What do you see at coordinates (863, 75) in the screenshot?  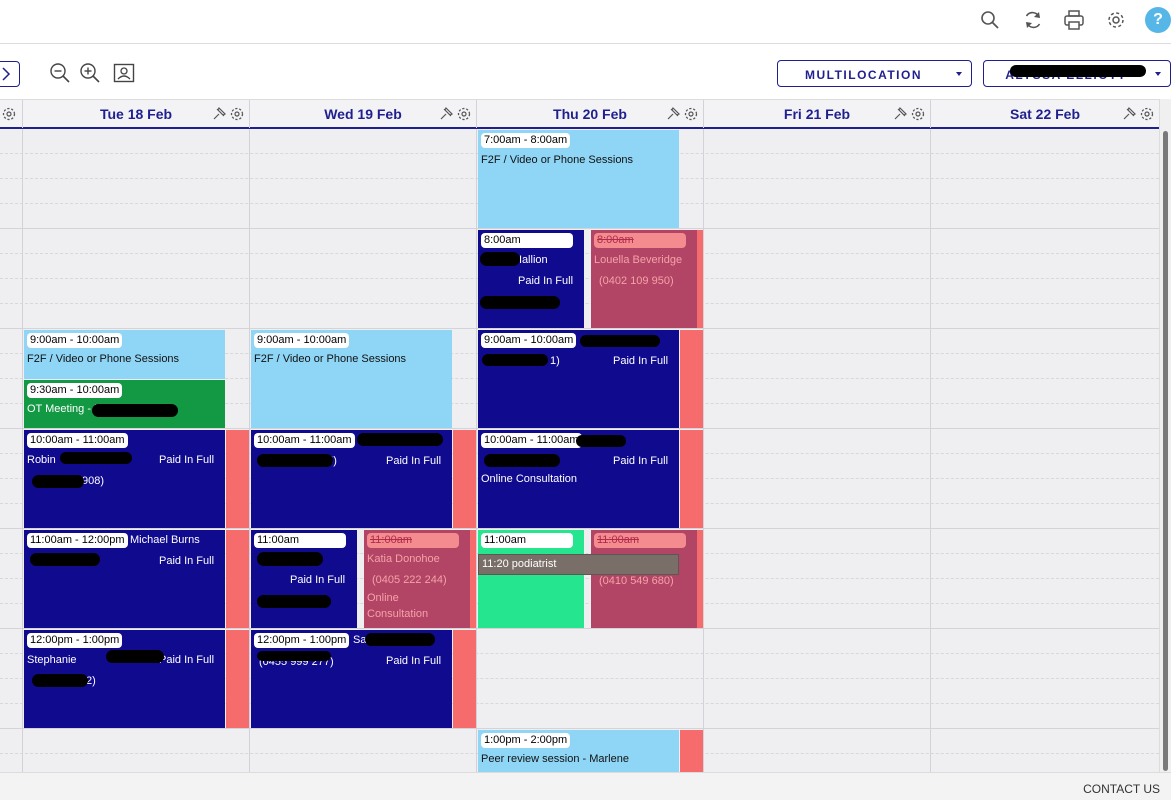 I see `multilocation-label: MULTILOCATION` at bounding box center [863, 75].